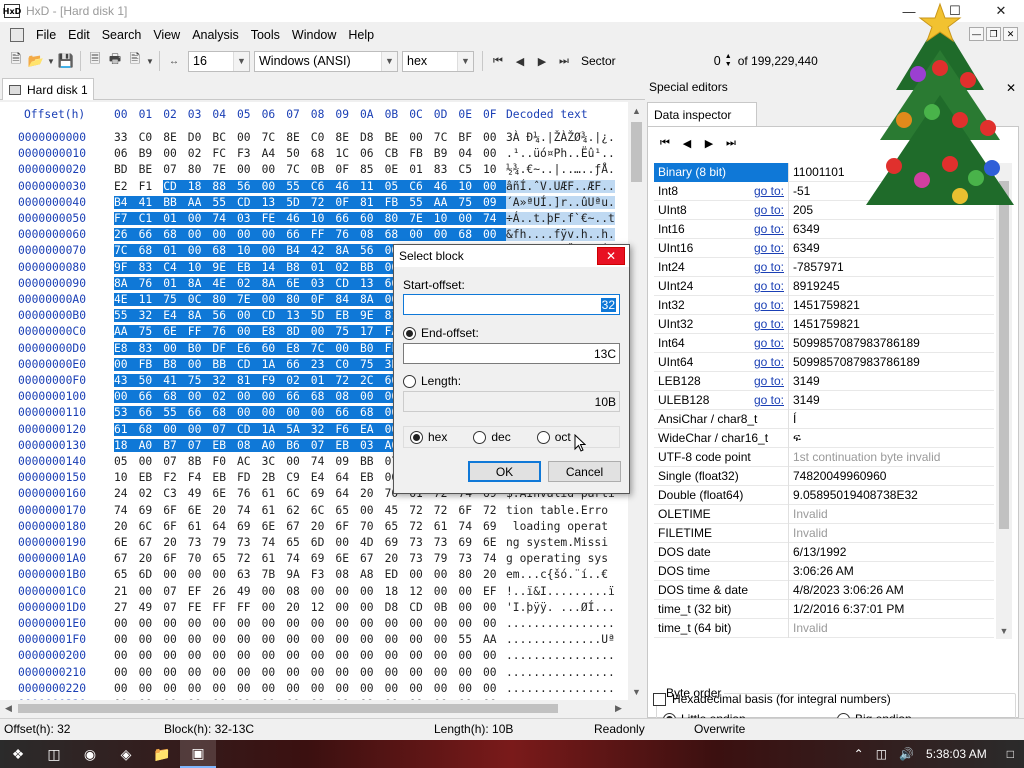  Describe the element at coordinates (891, 571) in the screenshot. I see `inspector-value: 3:06:26 AM` at that location.